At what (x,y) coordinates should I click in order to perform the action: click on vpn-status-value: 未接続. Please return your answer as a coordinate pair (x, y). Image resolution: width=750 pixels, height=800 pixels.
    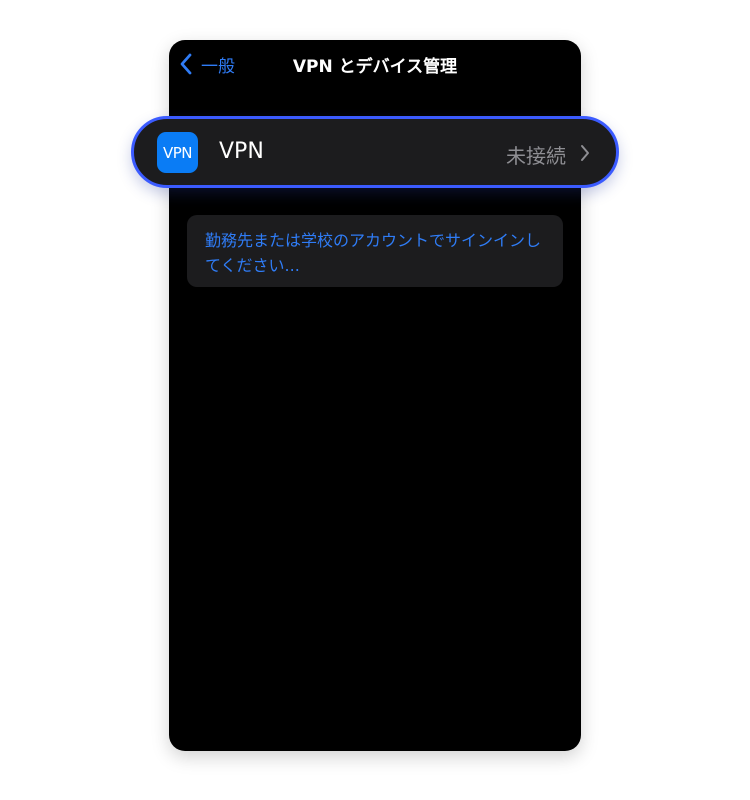
    Looking at the image, I should click on (536, 156).